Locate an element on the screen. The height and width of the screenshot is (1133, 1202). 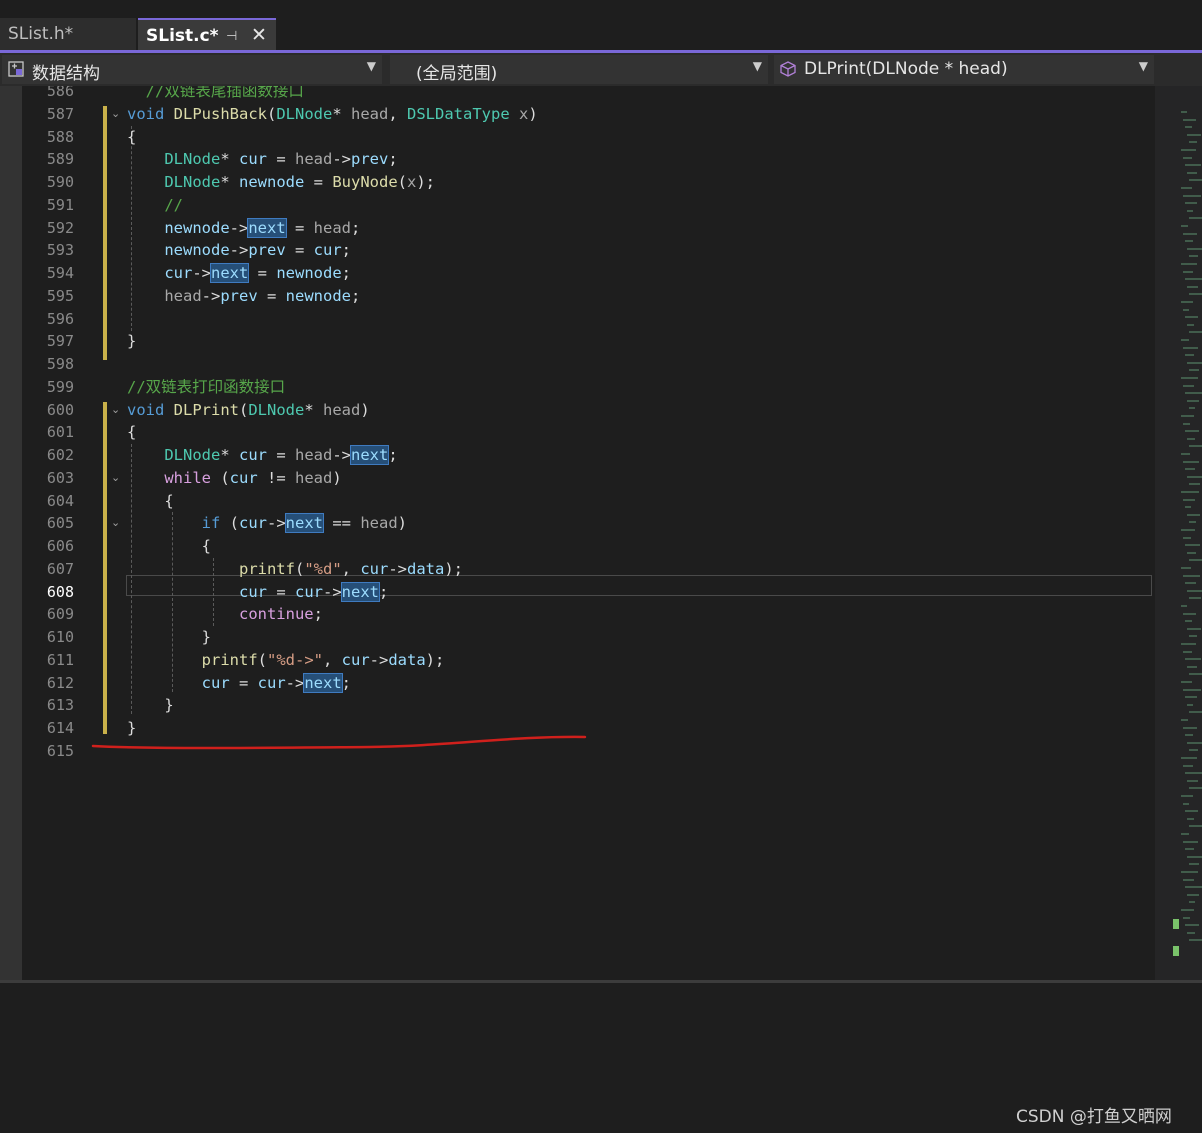
code-line: 601 { is located at coordinates (577, 432).